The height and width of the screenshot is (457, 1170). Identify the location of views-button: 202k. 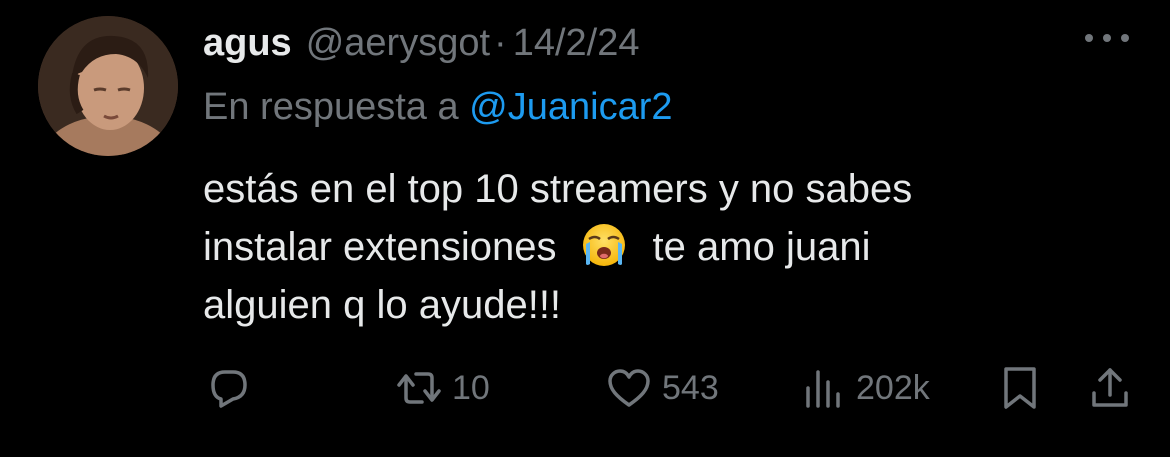
(866, 388).